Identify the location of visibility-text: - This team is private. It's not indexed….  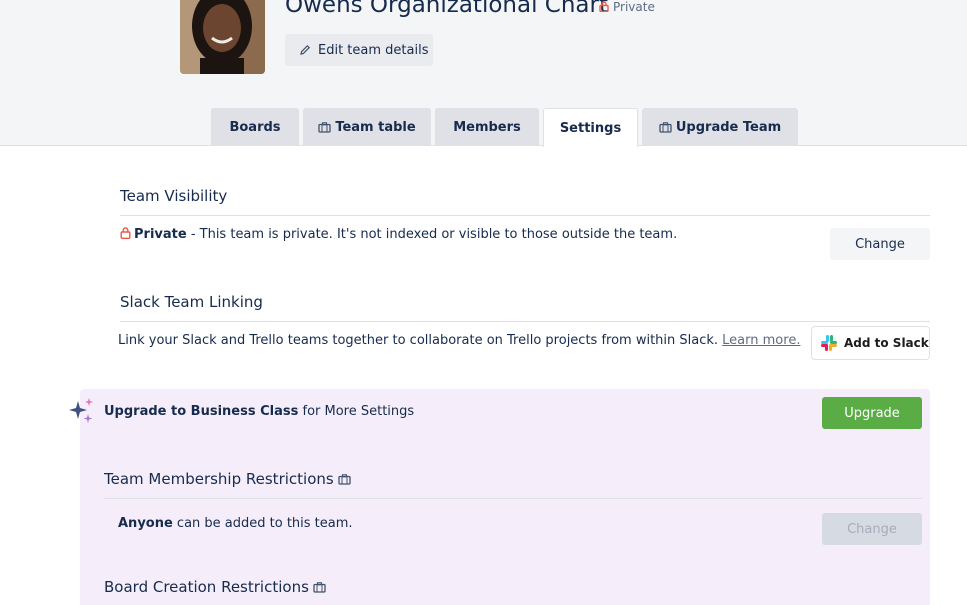
(432, 234).